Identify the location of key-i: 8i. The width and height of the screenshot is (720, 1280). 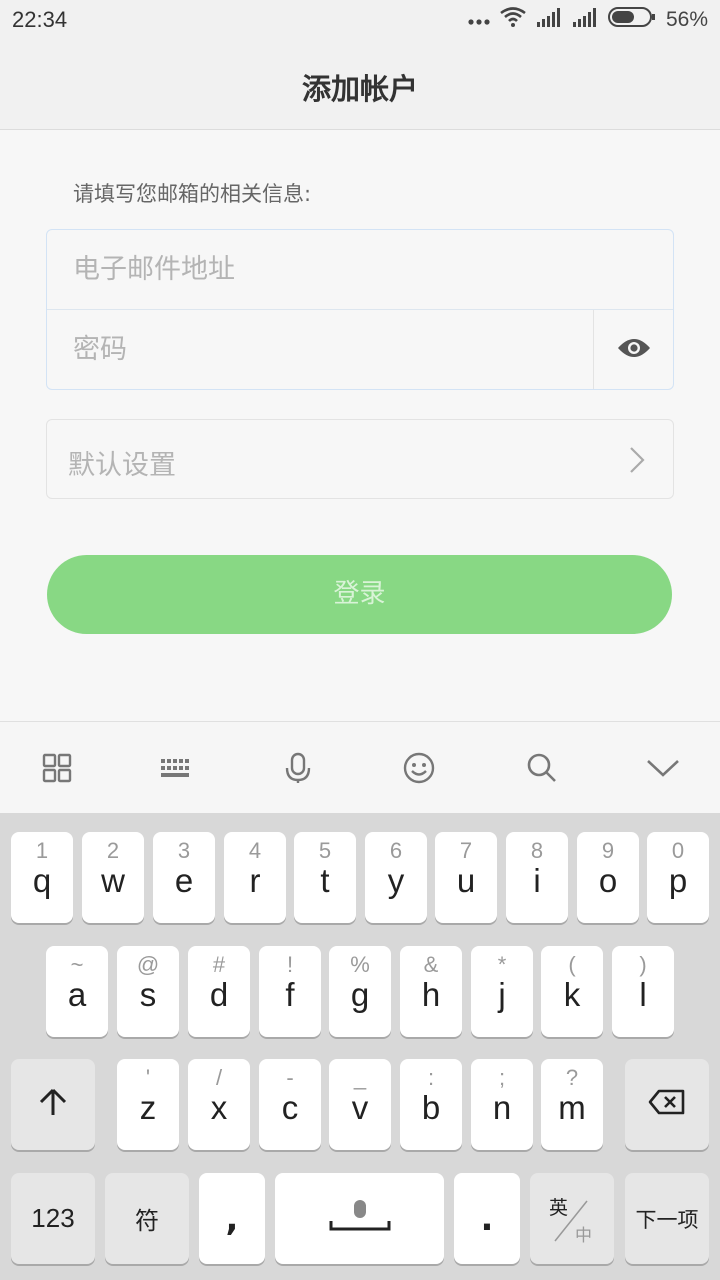
(537, 877).